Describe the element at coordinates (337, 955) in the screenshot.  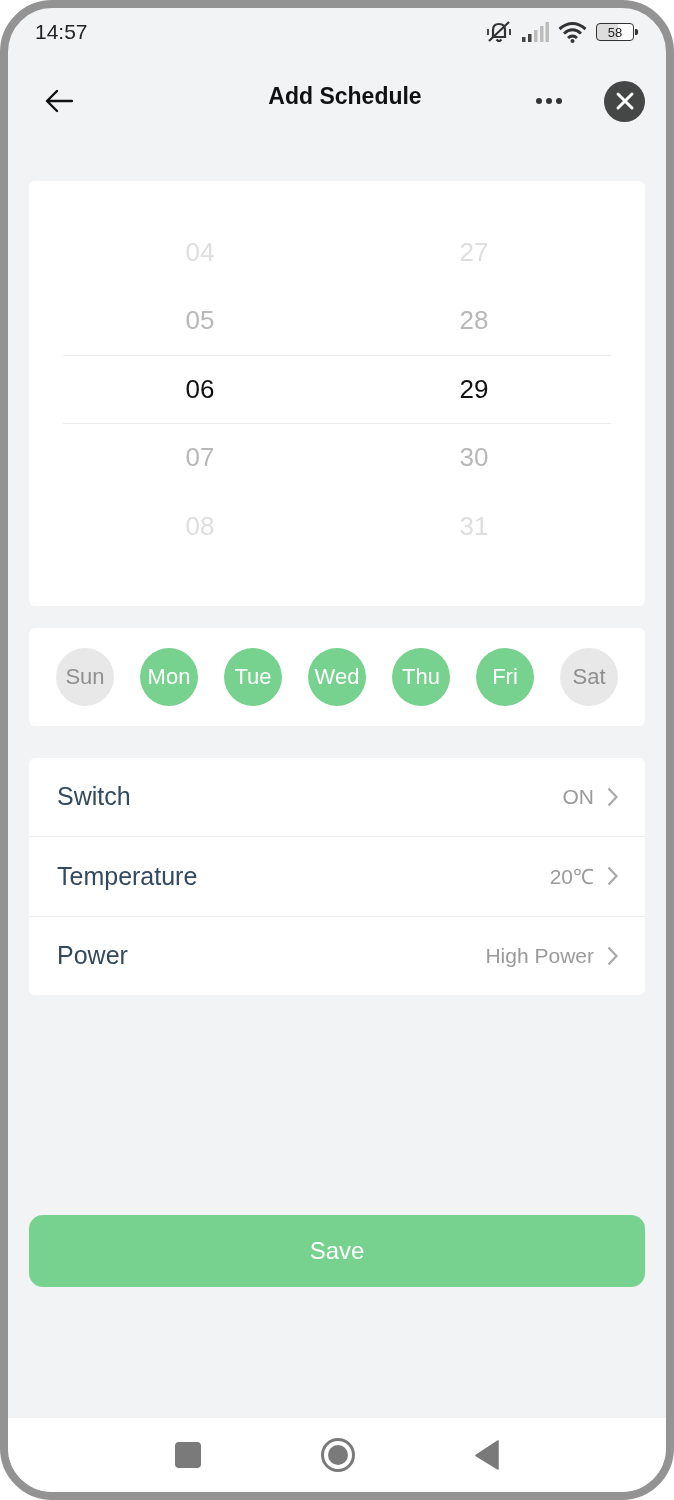
I see `setting-row: Power High Power` at that location.